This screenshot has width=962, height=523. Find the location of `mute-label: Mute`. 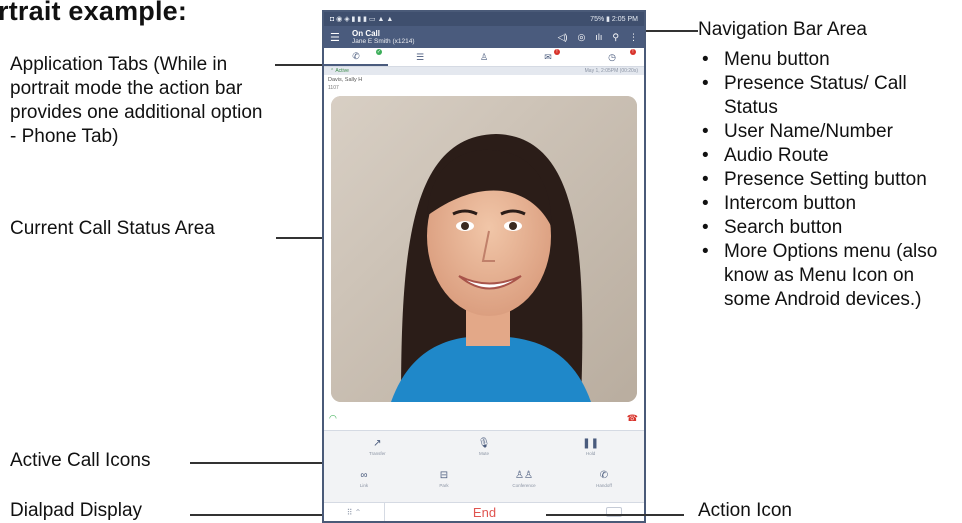

mute-label: Mute is located at coordinates (483, 453).